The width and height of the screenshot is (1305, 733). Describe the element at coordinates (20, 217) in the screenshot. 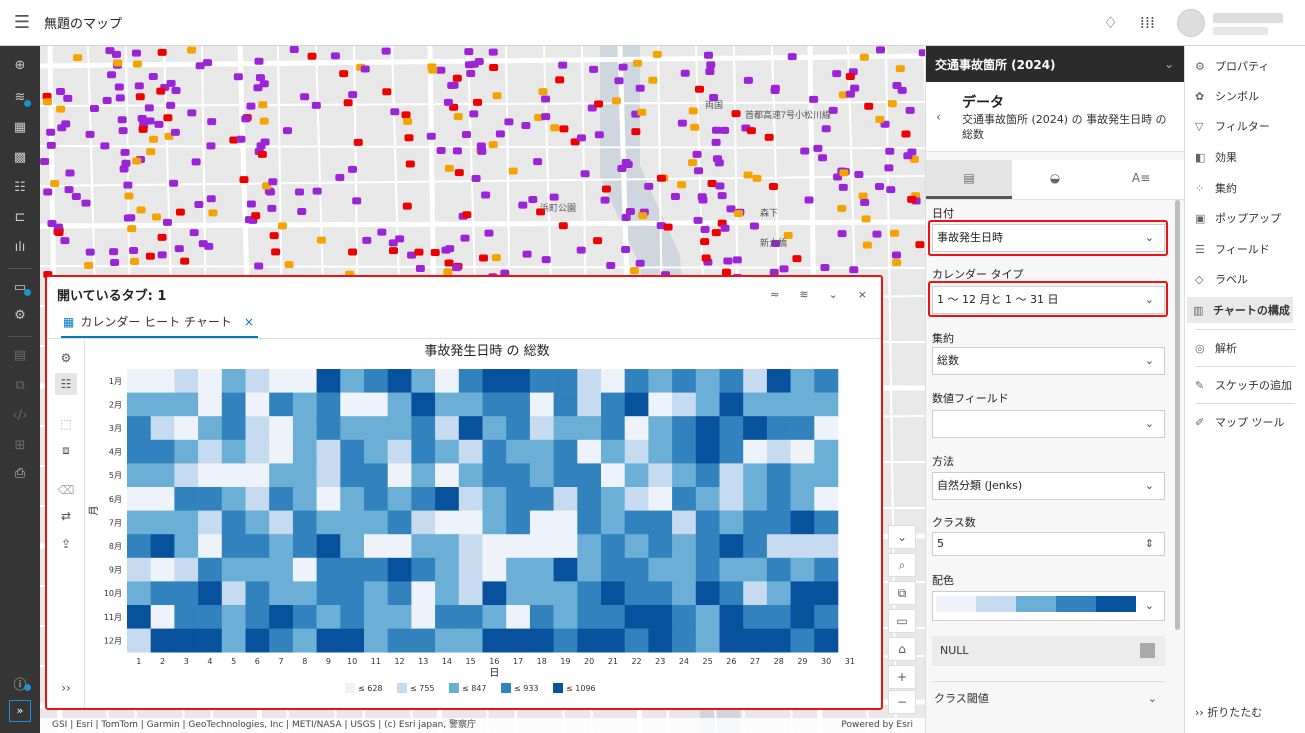

I see `bookmark-icon: ⊏` at that location.